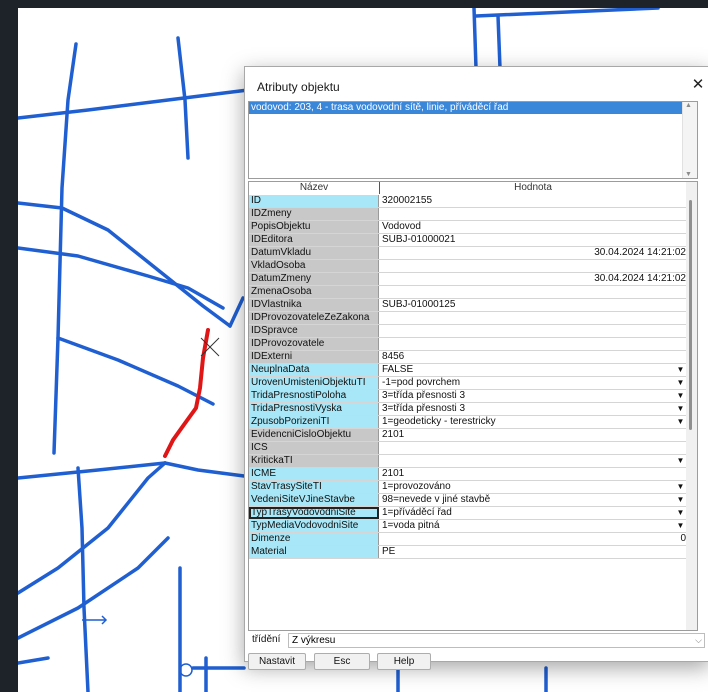 The height and width of the screenshot is (692, 708). I want to click on attribute-row: IDProvozovateleZeZakona, so click(473, 318).